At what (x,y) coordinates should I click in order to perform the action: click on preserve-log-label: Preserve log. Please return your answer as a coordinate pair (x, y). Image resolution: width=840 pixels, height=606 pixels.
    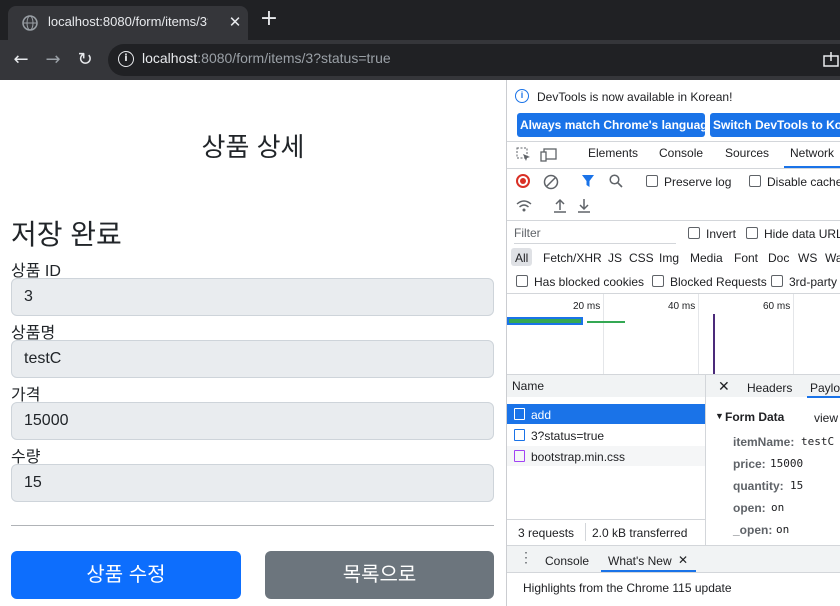
    Looking at the image, I should click on (698, 182).